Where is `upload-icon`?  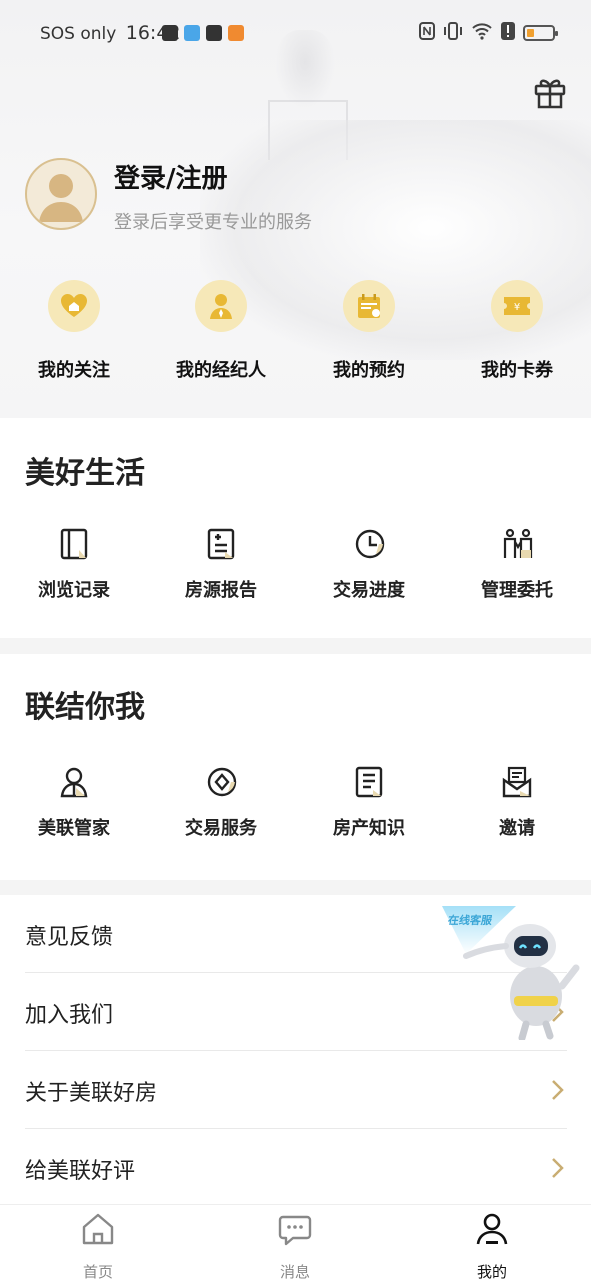 upload-icon is located at coordinates (214, 33).